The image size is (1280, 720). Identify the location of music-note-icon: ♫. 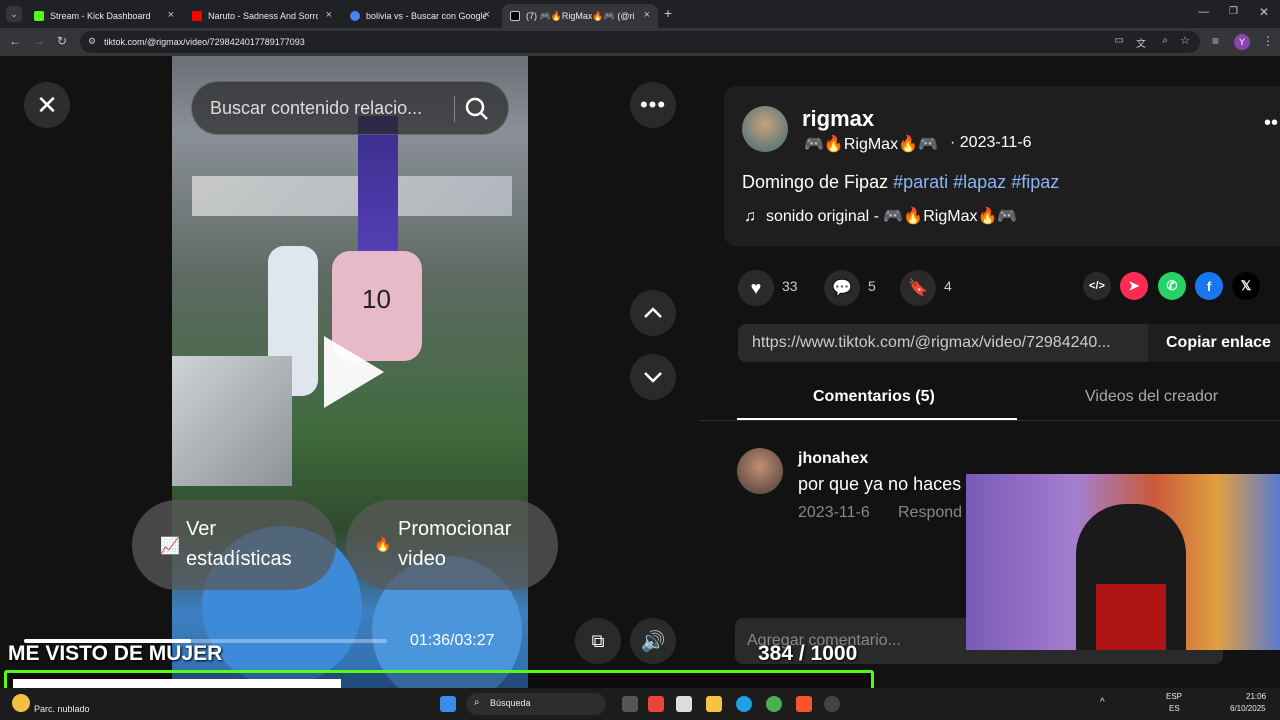
(750, 216).